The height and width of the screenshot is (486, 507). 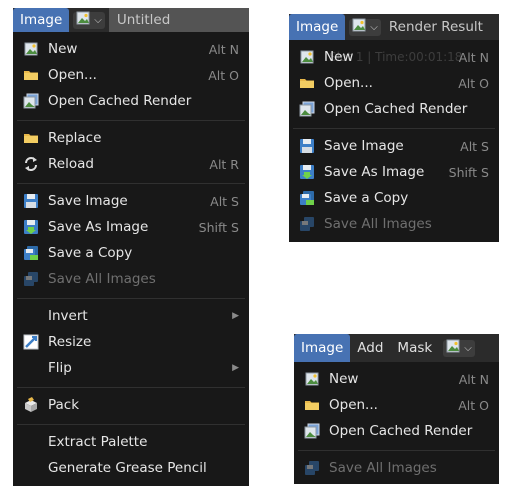 I want to click on menu-item-flip: Flip ▶, so click(x=131, y=368).